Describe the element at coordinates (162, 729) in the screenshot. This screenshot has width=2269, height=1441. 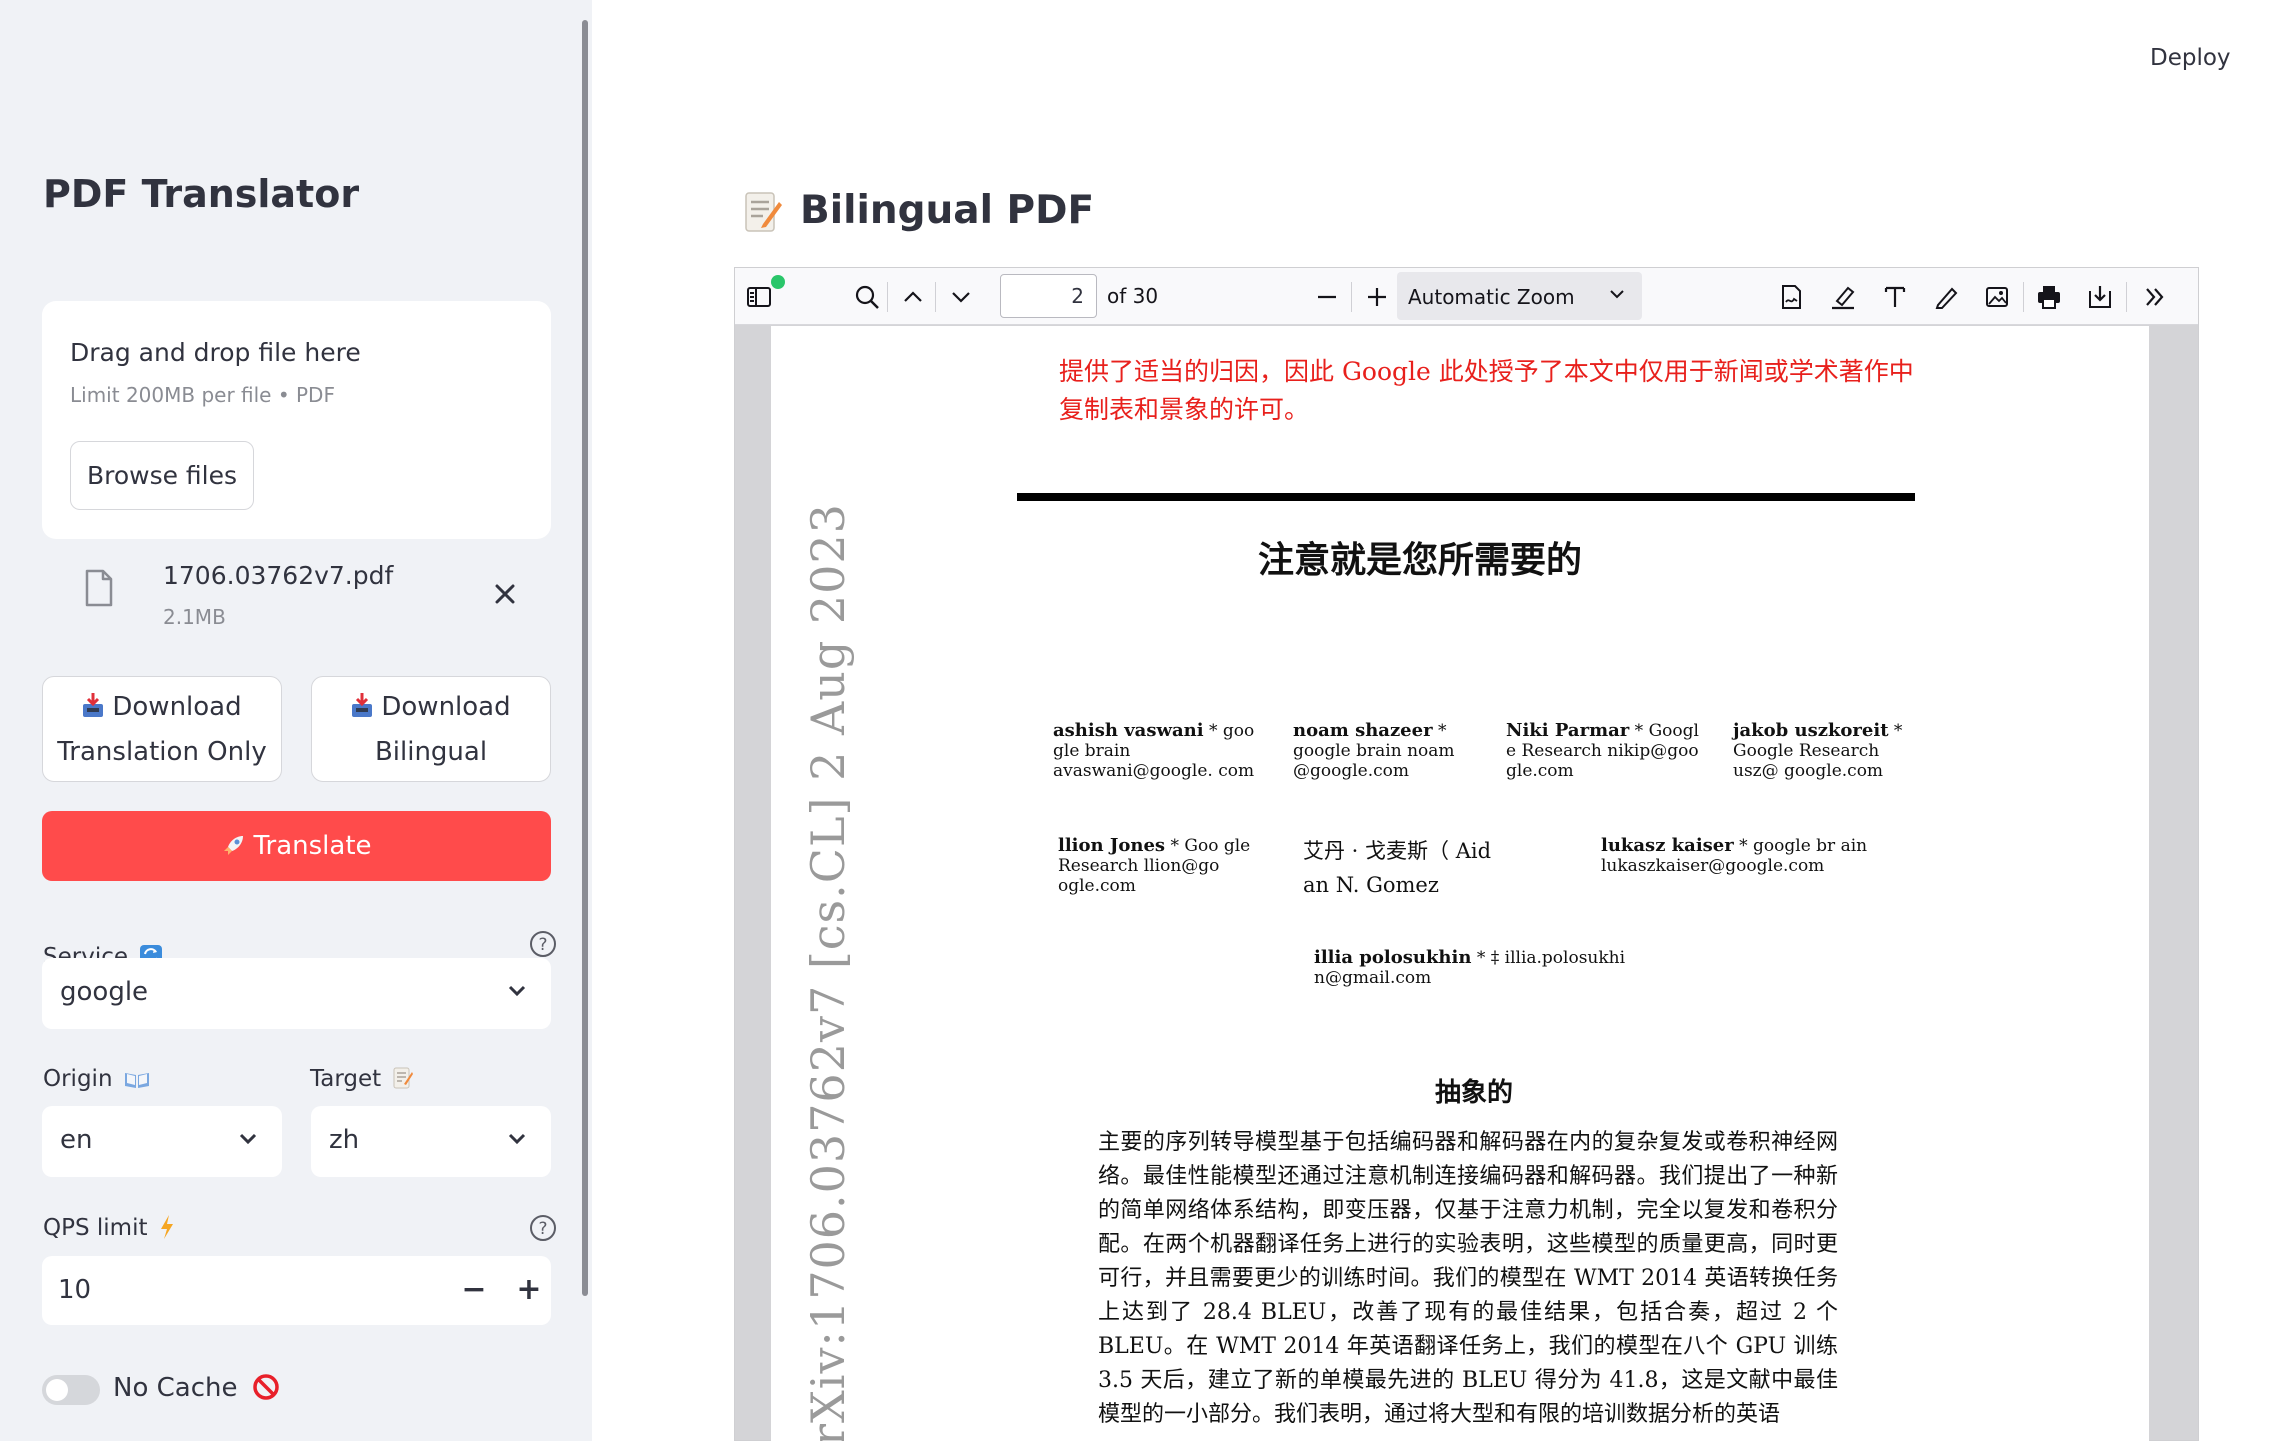
I see `download-translation-only-button: Download Translation Only` at that location.